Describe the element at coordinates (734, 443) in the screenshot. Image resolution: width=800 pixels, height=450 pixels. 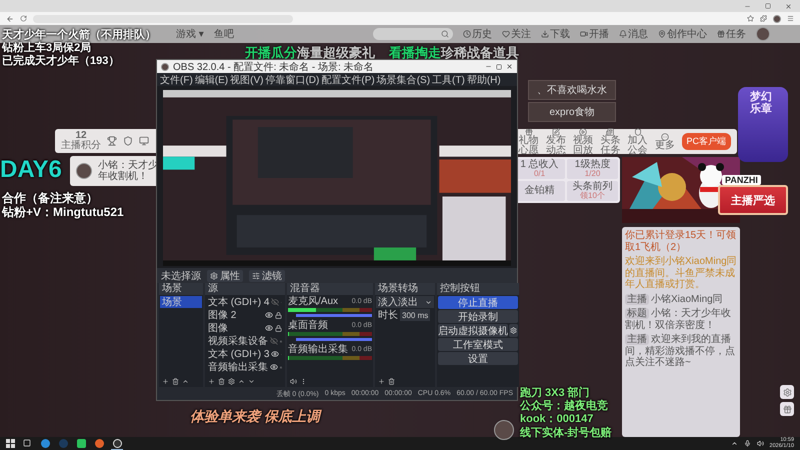
I see `tray-icon` at that location.